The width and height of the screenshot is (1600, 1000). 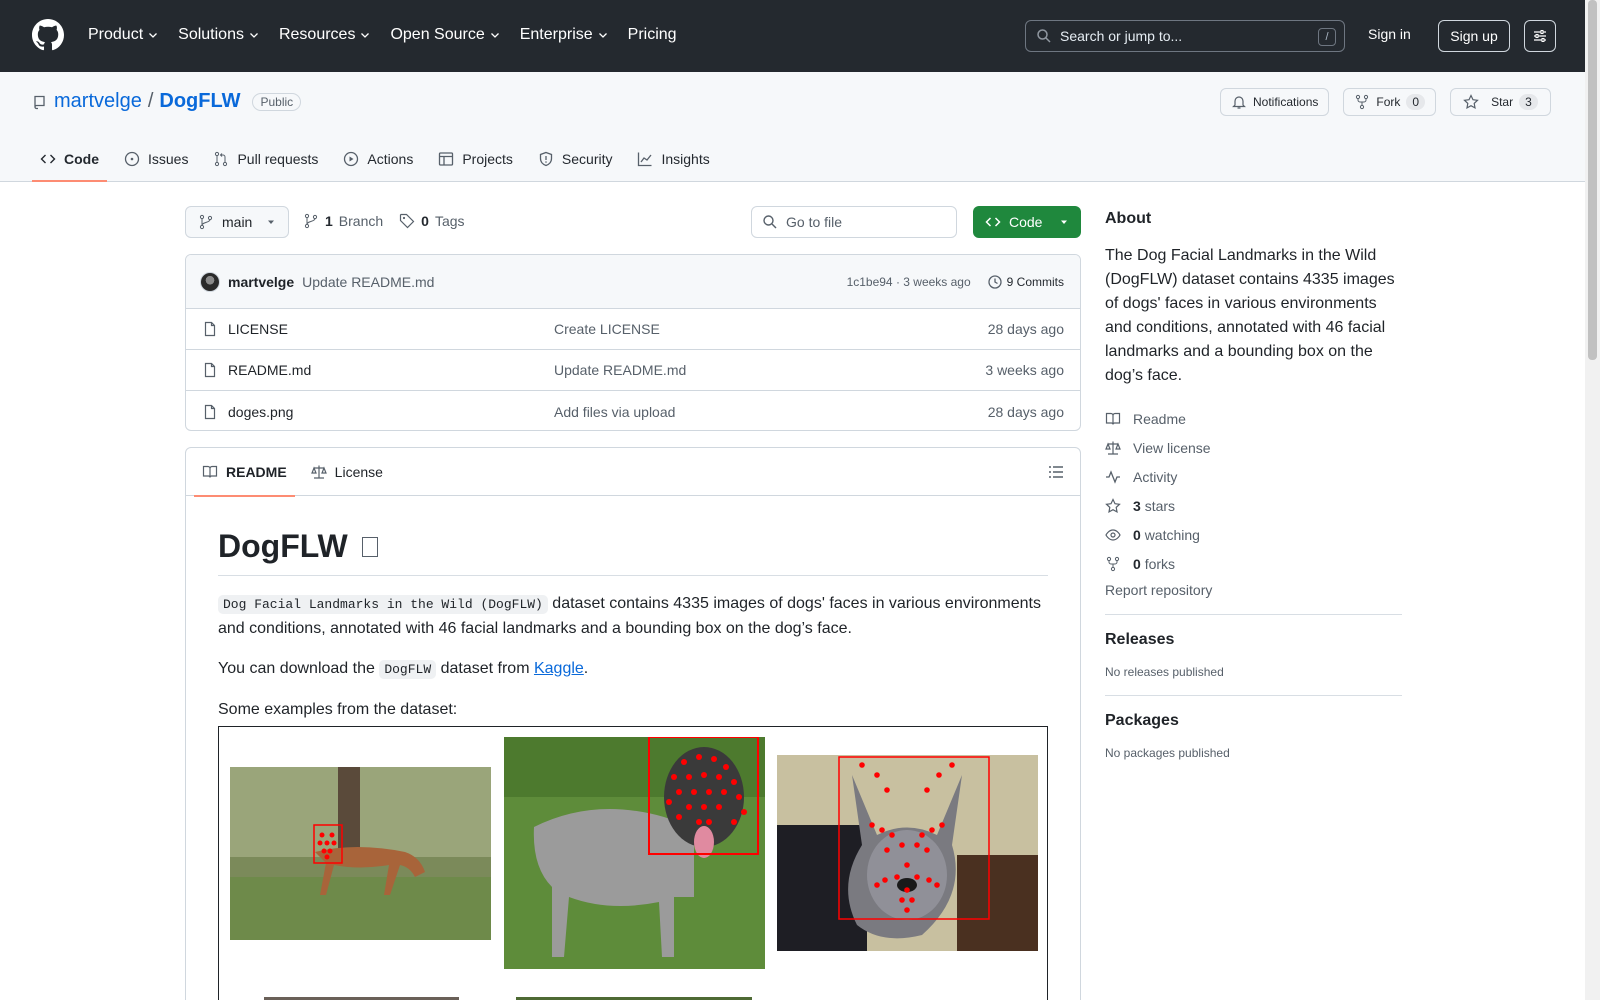 What do you see at coordinates (338, 709) in the screenshot?
I see `readme-paragraph-3: Some examples from the dataset:` at bounding box center [338, 709].